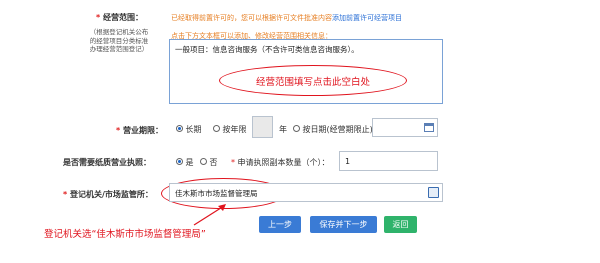 The height and width of the screenshot is (263, 600). Describe the element at coordinates (343, 224) in the screenshot. I see `save-next-button: 保存并下一步` at that location.